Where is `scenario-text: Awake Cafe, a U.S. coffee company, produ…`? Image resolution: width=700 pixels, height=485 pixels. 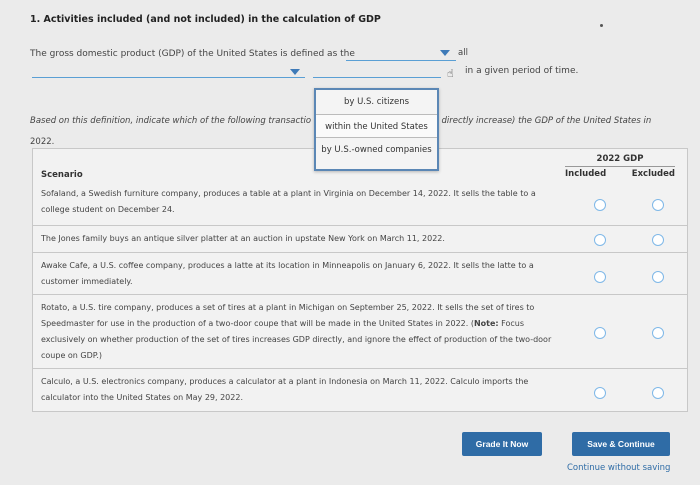 scenario-text: Awake Cafe, a U.S. coffee company, produ… is located at coordinates (287, 273).